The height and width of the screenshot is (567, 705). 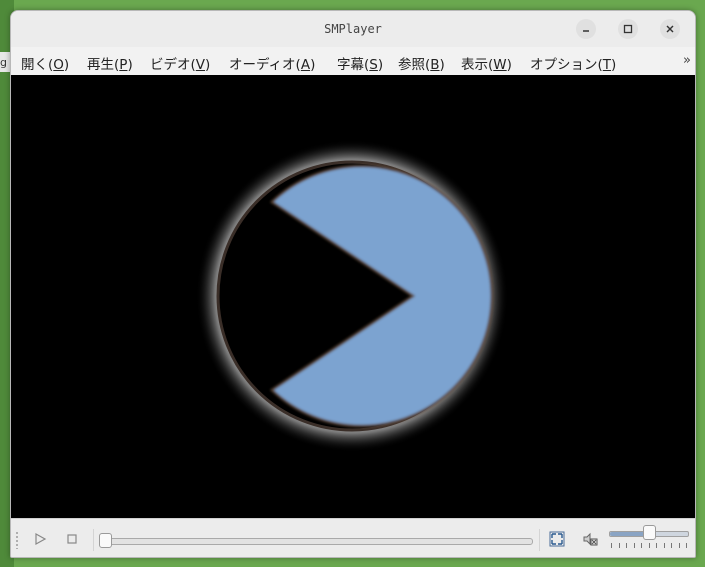 I want to click on menu-browse: 参照(B), so click(x=421, y=63).